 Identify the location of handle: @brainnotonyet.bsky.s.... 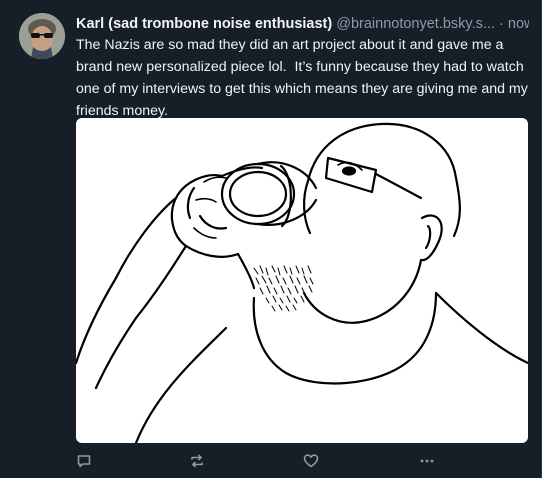
(415, 24).